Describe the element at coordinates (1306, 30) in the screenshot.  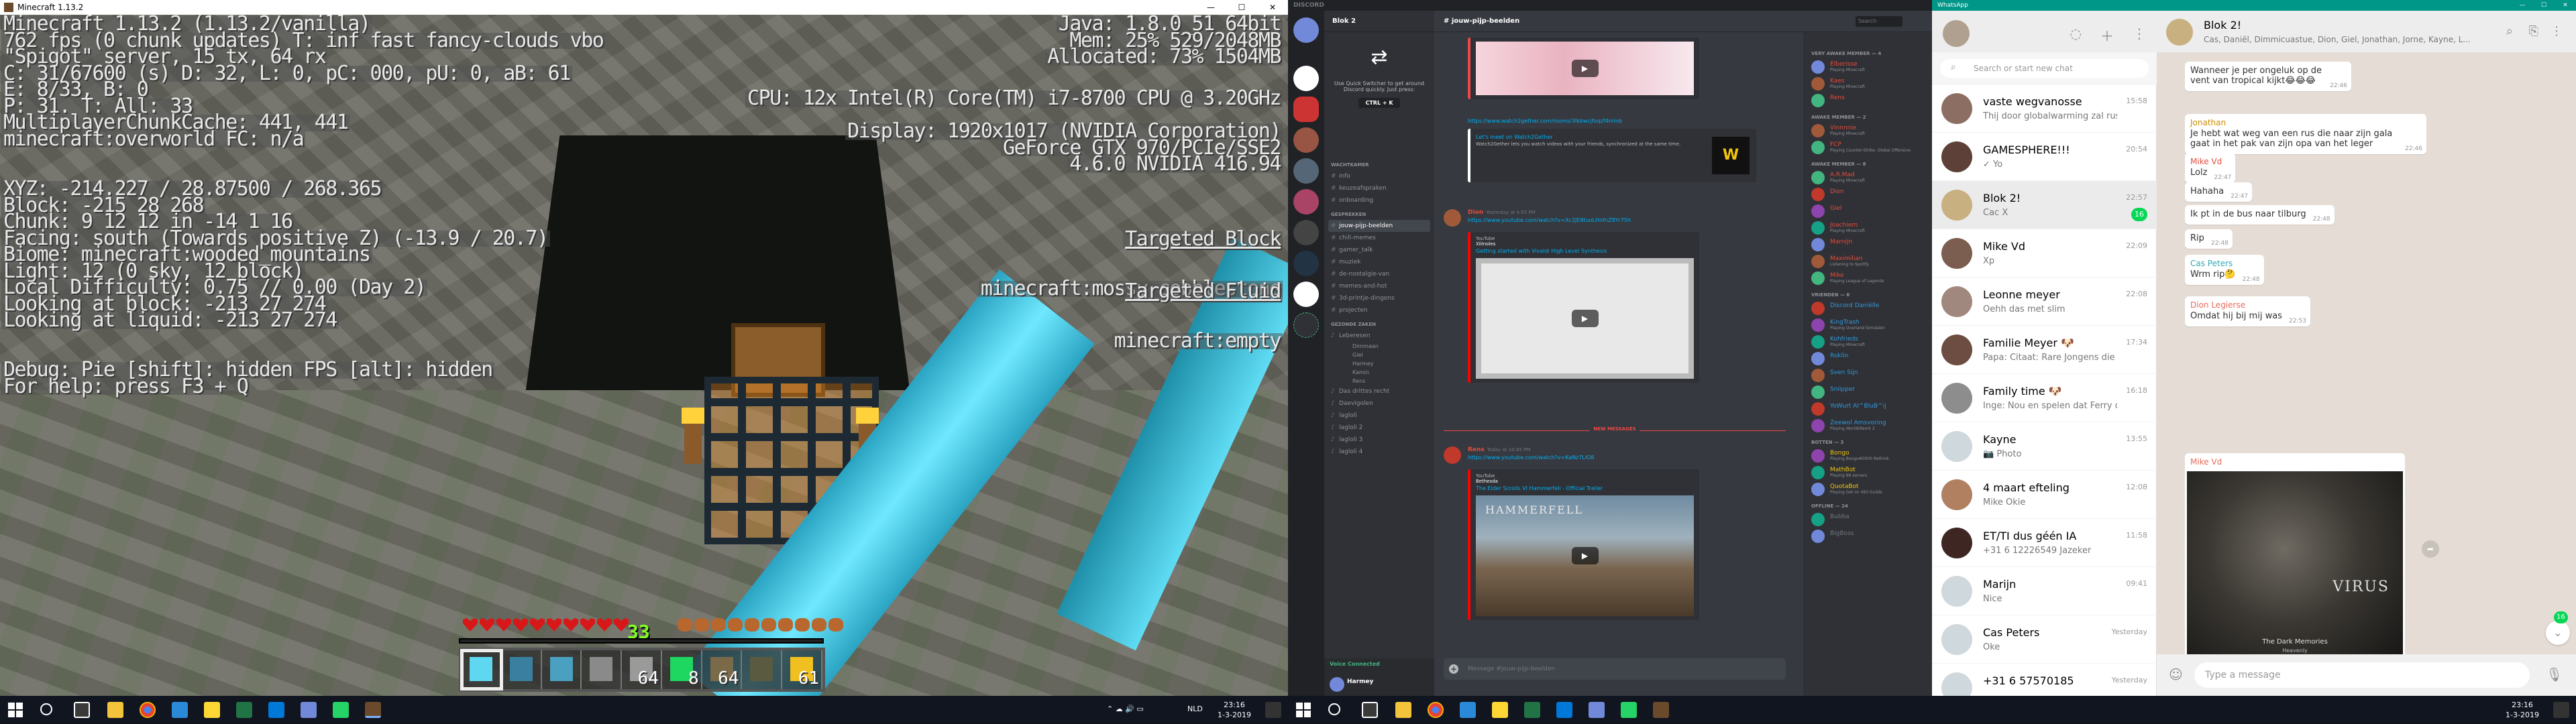
I see `home-icon` at that location.